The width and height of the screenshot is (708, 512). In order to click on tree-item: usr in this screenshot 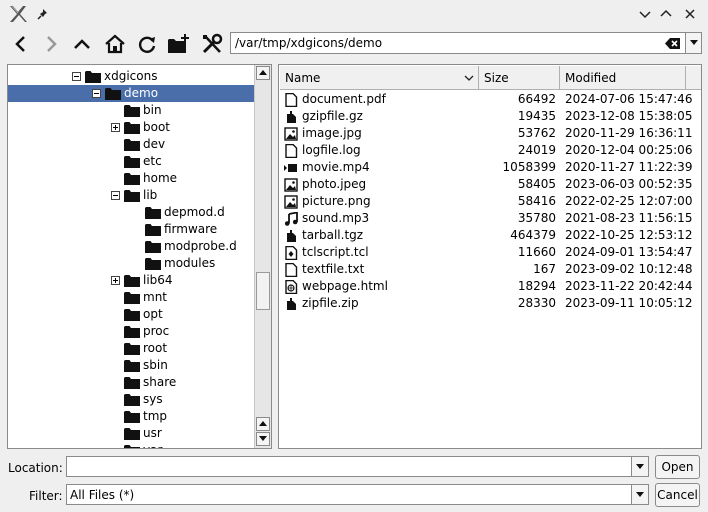, I will do `click(131, 433)`.